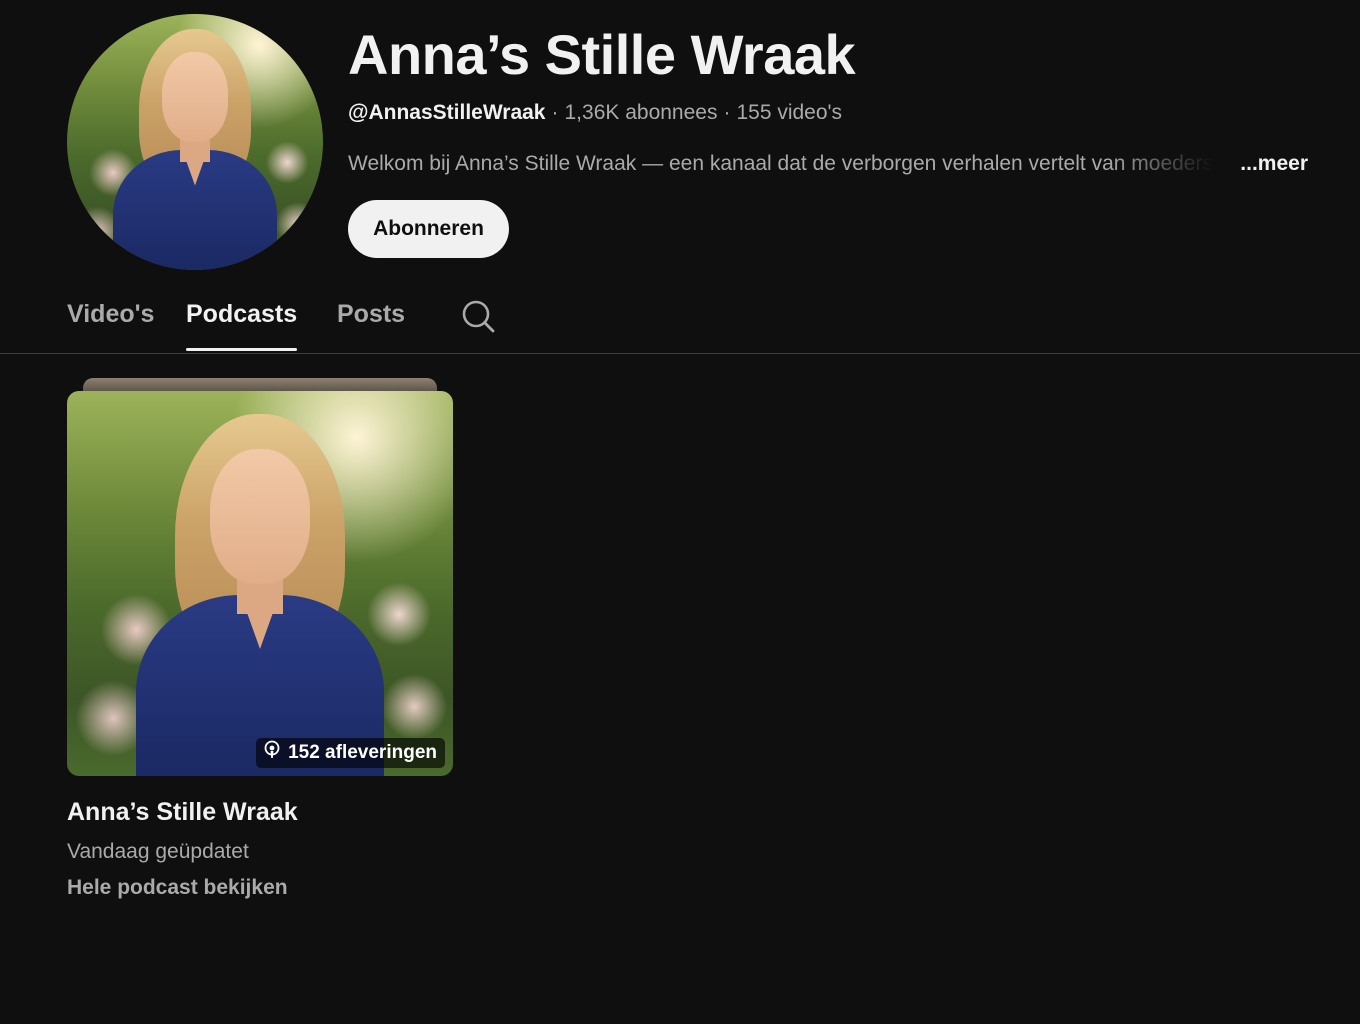 This screenshot has height=1024, width=1360. What do you see at coordinates (110, 314) in the screenshot?
I see `tab-videos: Video's` at bounding box center [110, 314].